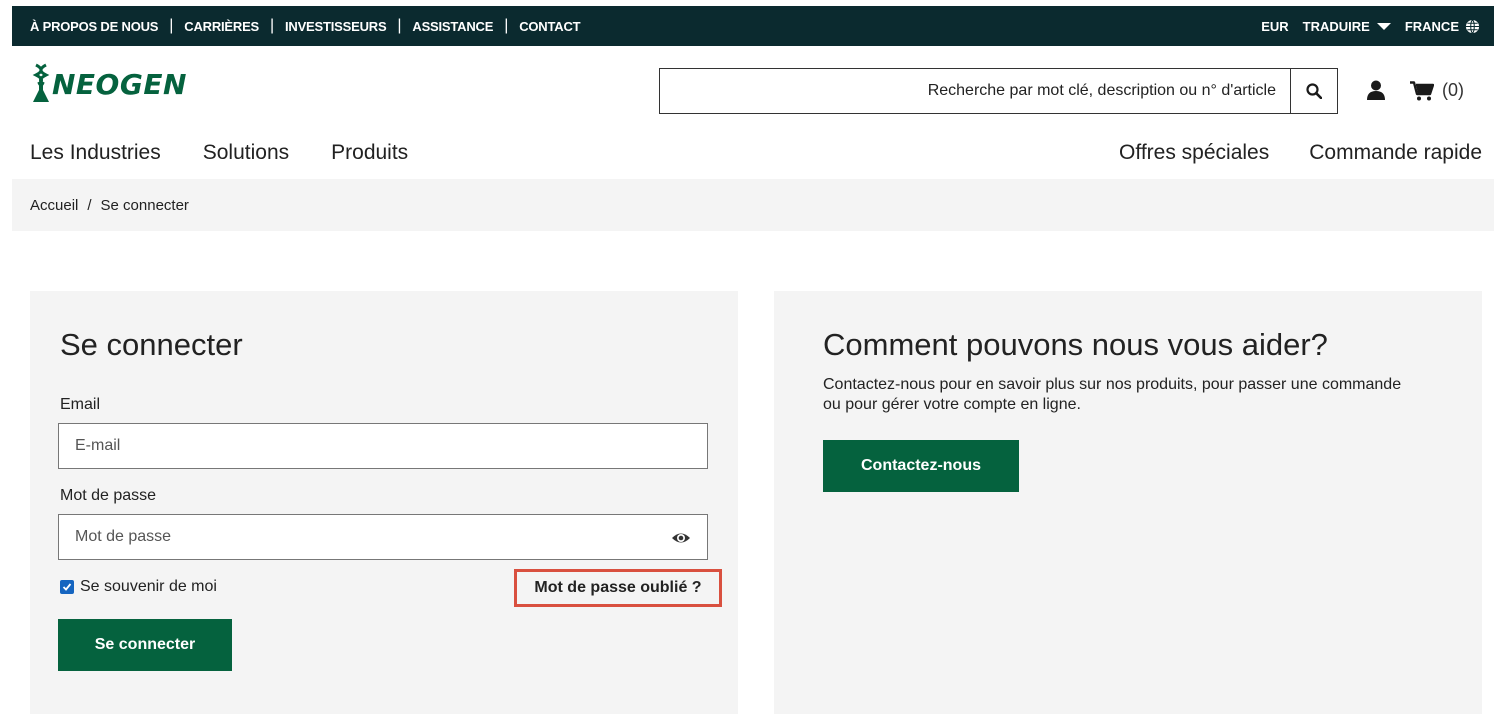  I want to click on forgot-password-label: Mot de passe oublié ?, so click(618, 587).